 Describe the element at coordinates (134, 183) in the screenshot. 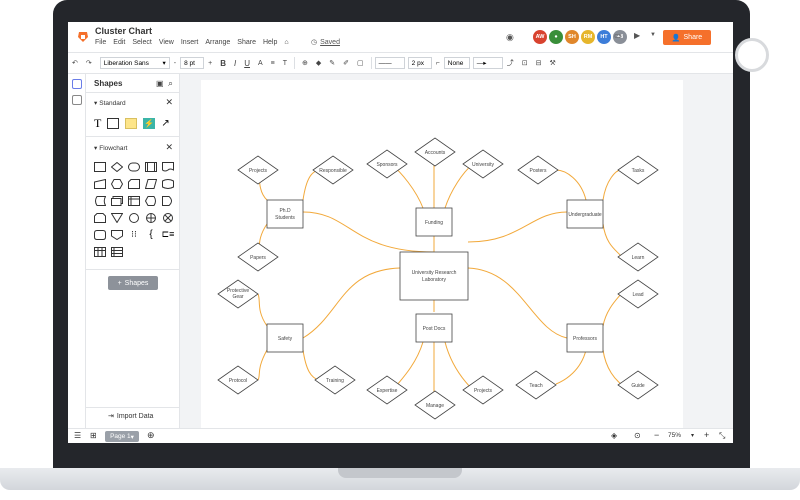

I see `card-shape-icon` at that location.